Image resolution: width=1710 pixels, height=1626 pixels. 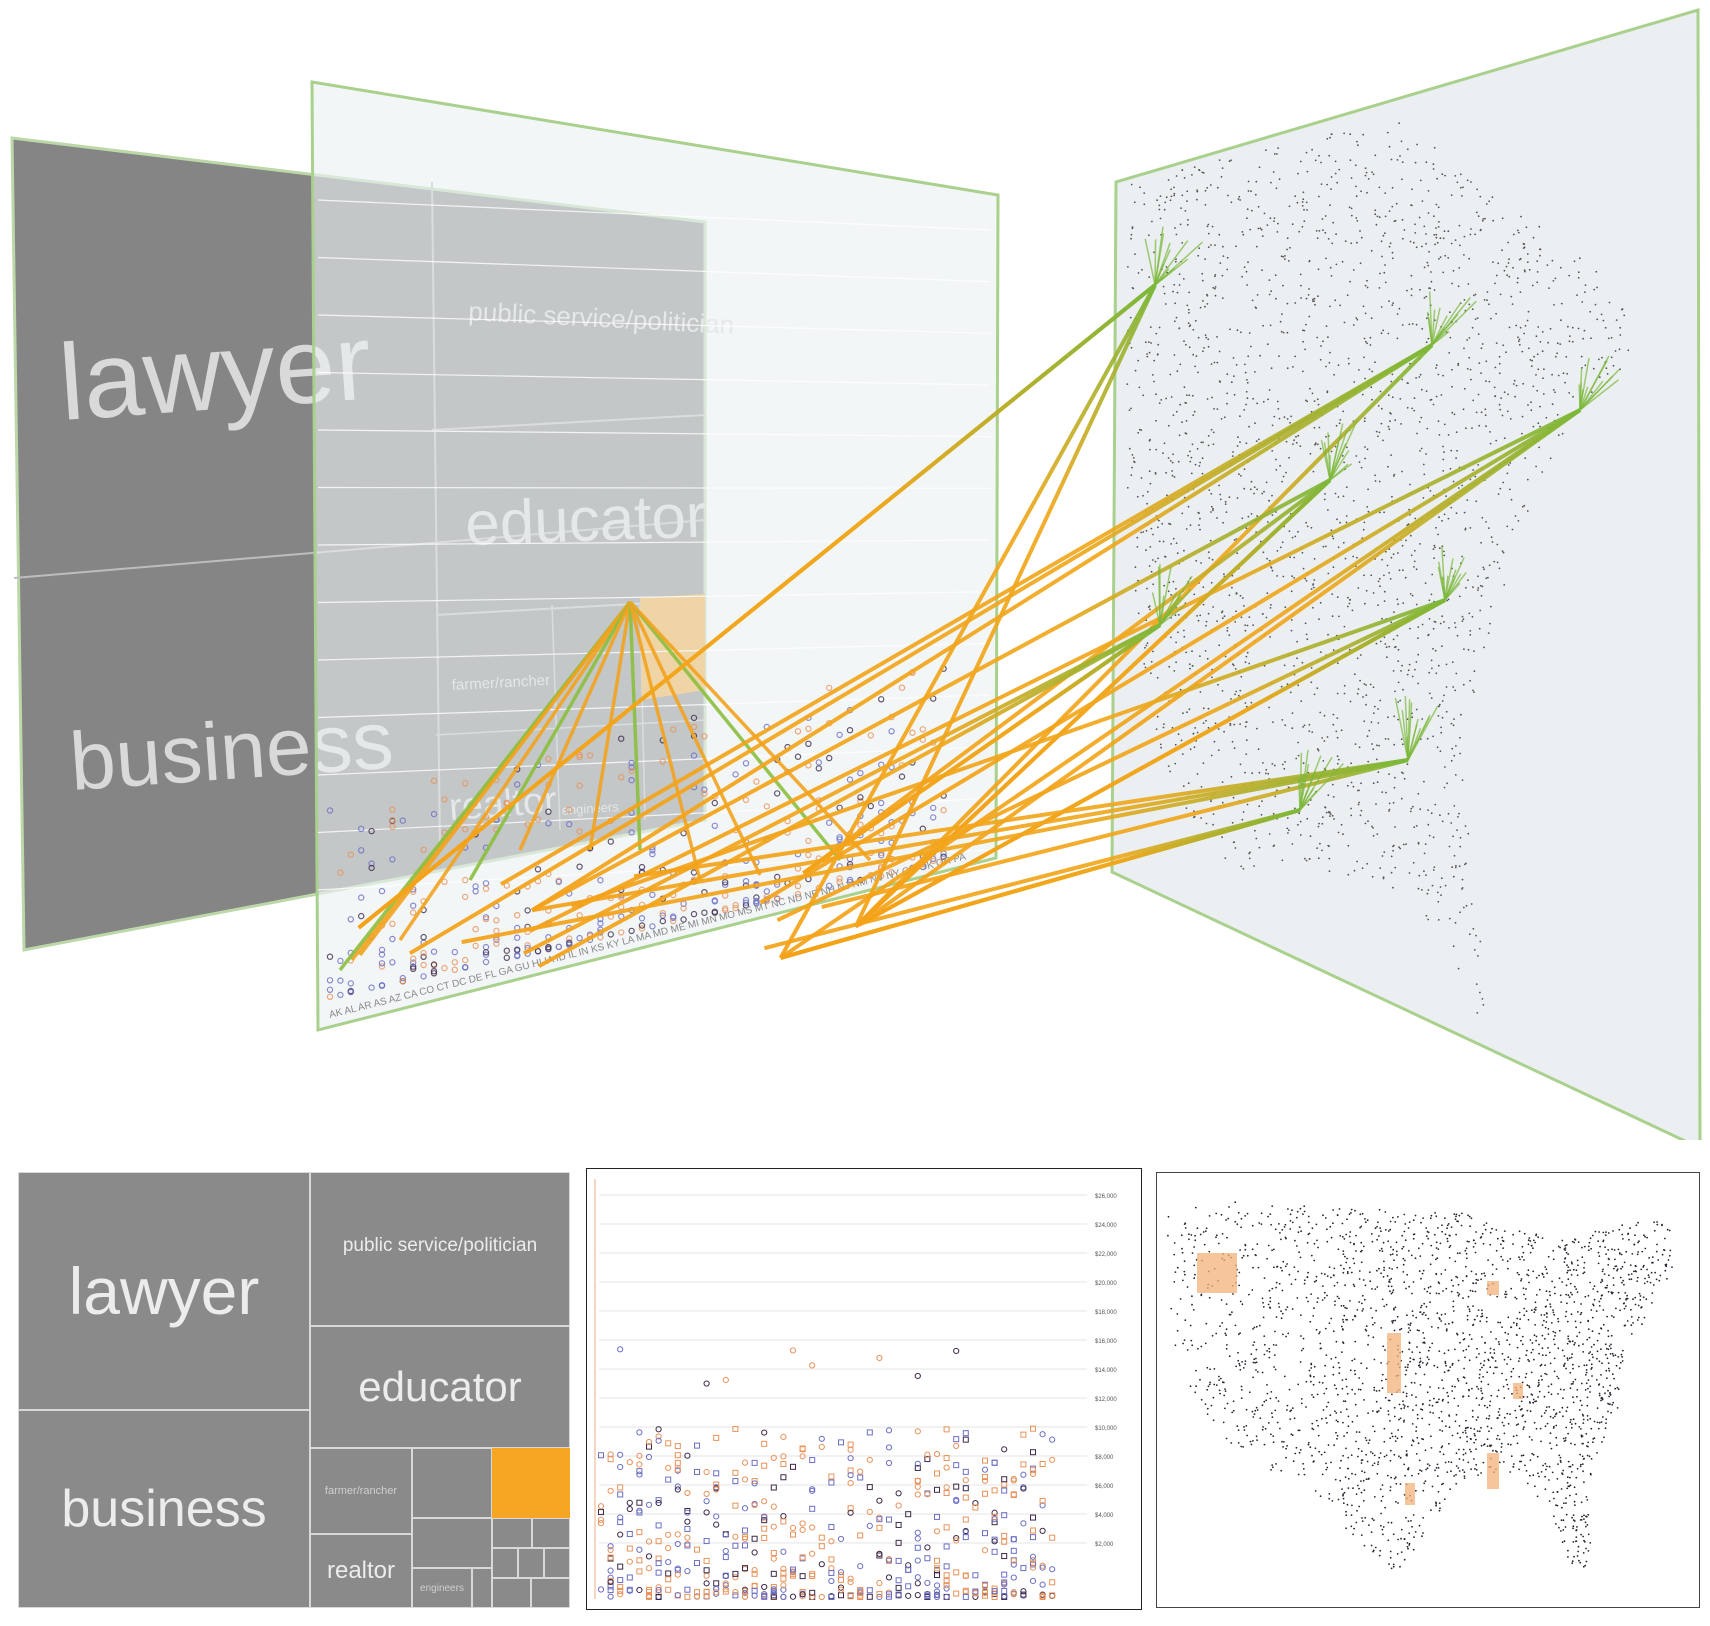 I want to click on treemap-cell-small-f, so click(x=505, y=1563).